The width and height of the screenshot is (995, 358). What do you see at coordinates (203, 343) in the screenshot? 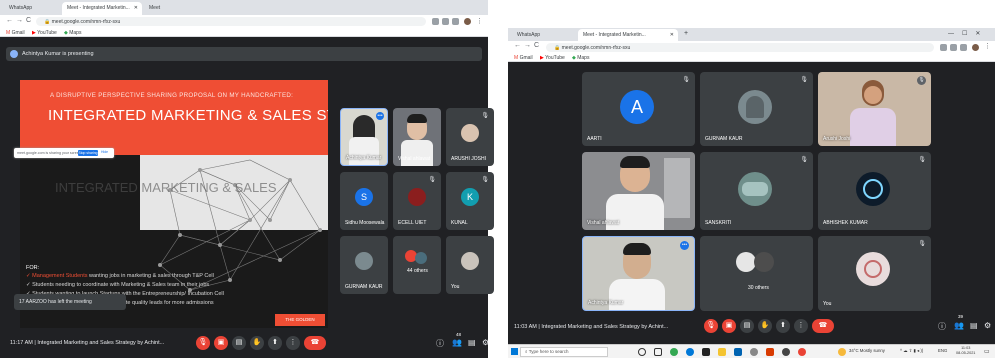
I see `left-mic-button: 🎙` at bounding box center [203, 343].